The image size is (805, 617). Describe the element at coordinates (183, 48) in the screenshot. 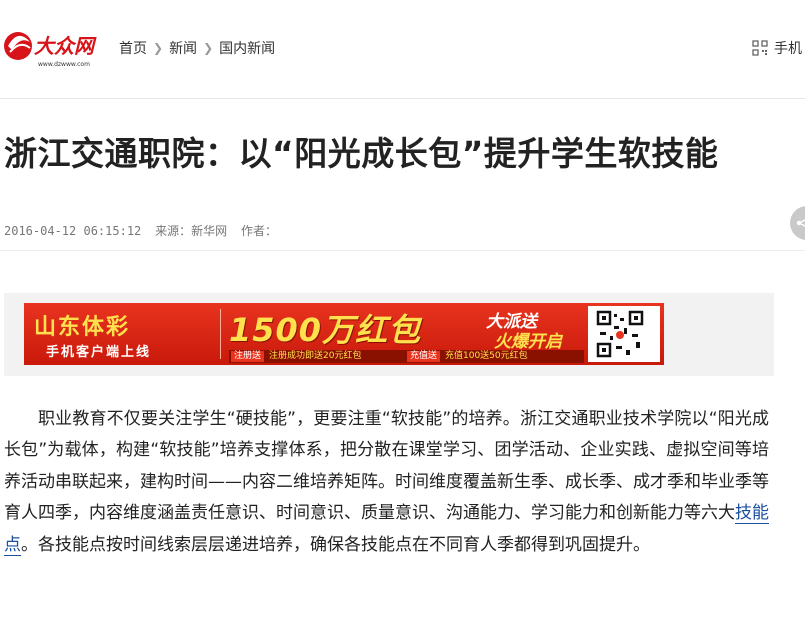

I see `breadcrumb-news: 新闻` at that location.